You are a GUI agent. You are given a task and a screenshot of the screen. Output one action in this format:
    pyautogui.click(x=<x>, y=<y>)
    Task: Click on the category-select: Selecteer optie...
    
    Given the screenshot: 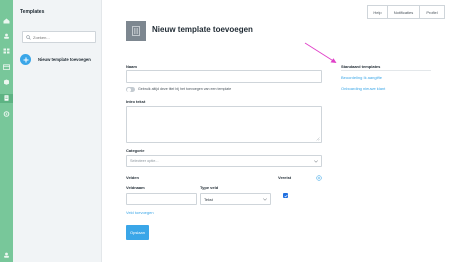 What is the action you would take?
    pyautogui.click(x=224, y=161)
    